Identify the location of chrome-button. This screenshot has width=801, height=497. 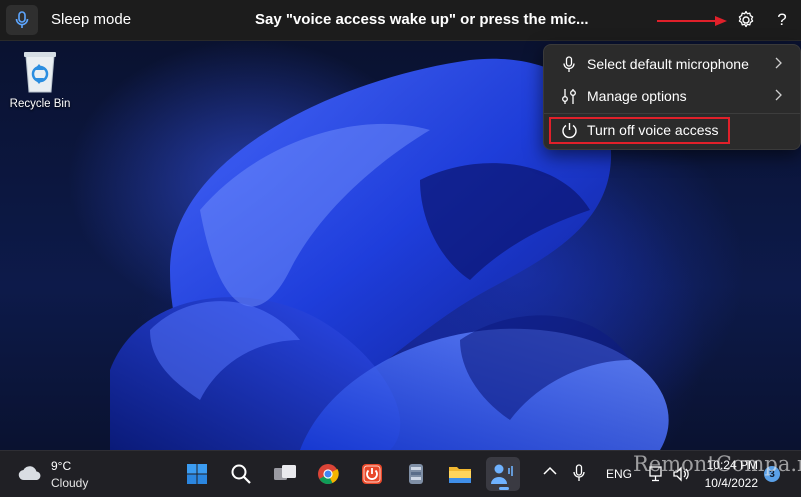
(328, 474).